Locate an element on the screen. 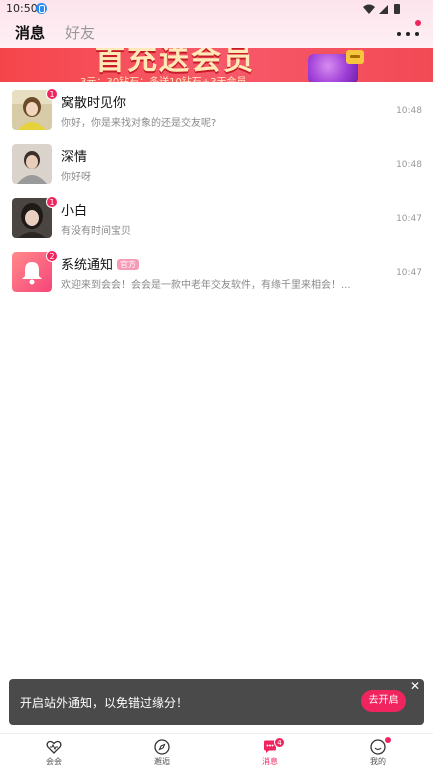 The width and height of the screenshot is (433, 770). message-preview: 你好呀 is located at coordinates (76, 177).